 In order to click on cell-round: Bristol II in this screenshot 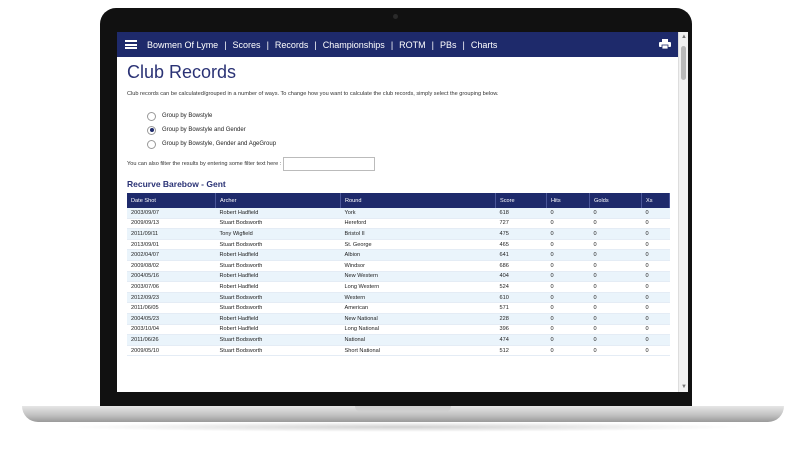, I will do `click(418, 234)`.